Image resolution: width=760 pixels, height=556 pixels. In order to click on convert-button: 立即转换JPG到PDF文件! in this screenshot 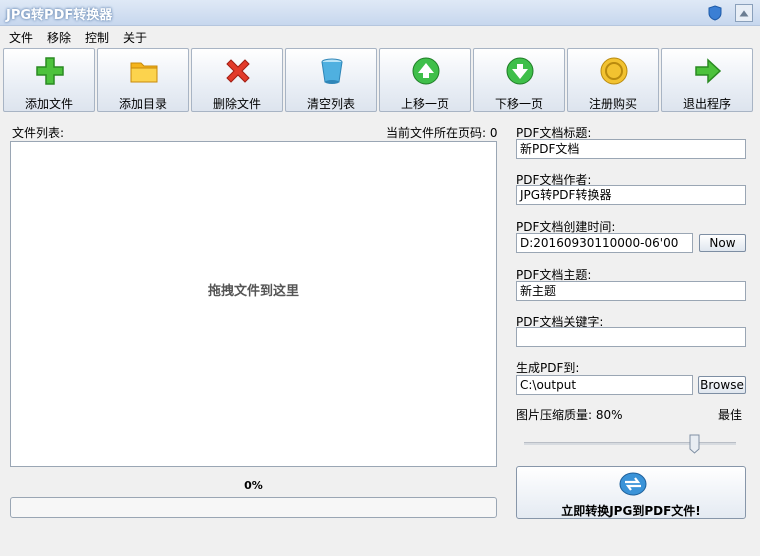, I will do `click(631, 492)`.